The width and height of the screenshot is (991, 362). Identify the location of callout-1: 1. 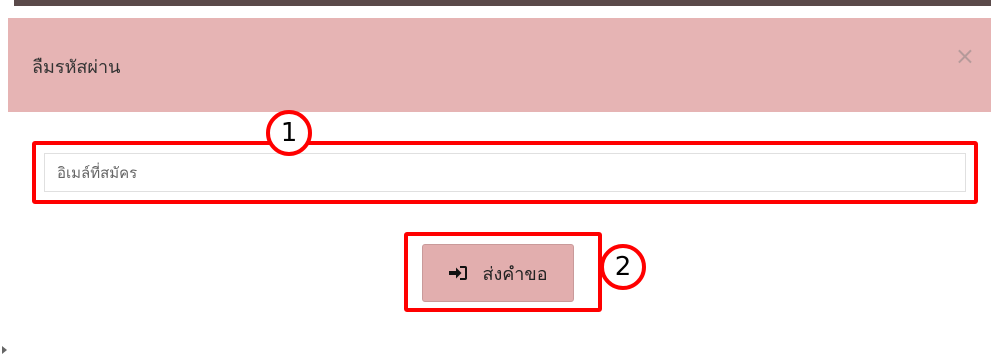
(289, 133).